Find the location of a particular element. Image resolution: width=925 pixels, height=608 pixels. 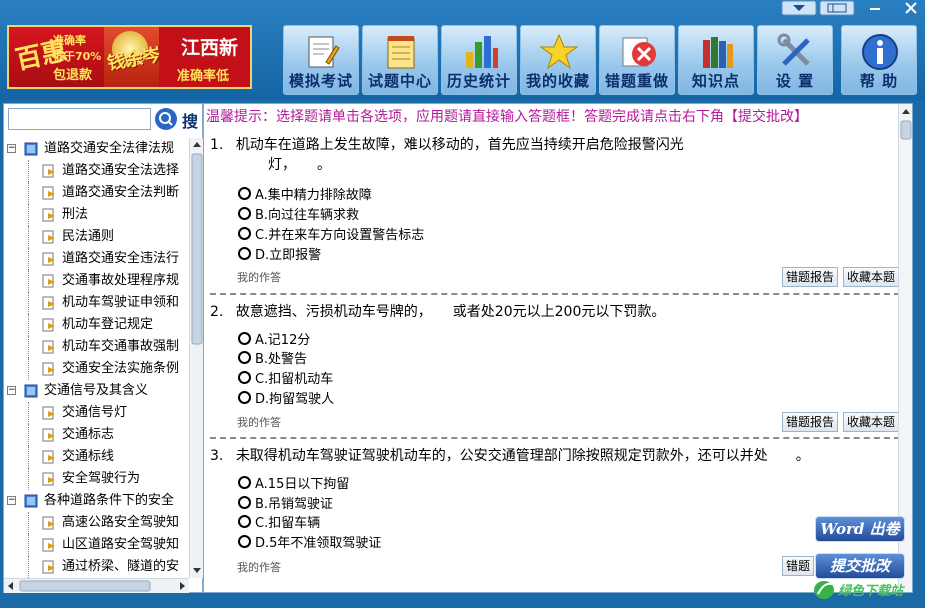

question-number: 3. is located at coordinates (217, 456).